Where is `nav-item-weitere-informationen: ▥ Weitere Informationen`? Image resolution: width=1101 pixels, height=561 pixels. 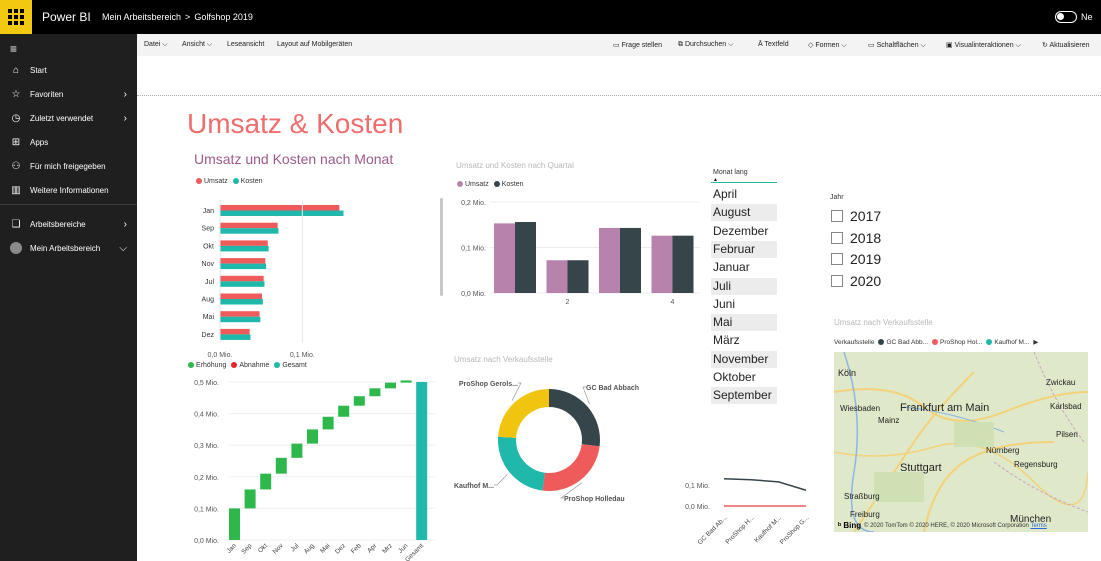
nav-item-weitere-informationen: ▥ Weitere Informationen is located at coordinates (68, 190).